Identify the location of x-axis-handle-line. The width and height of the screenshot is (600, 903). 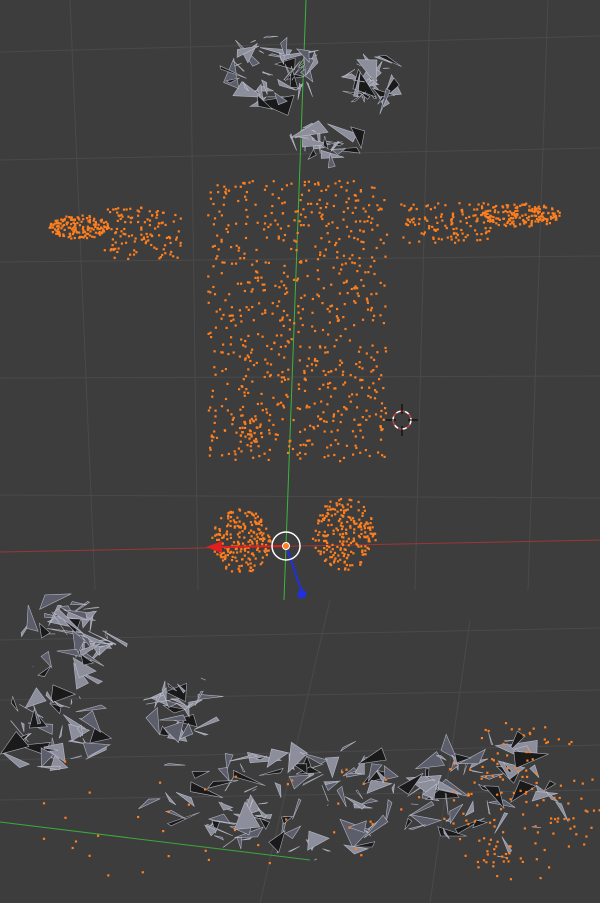
(252, 546).